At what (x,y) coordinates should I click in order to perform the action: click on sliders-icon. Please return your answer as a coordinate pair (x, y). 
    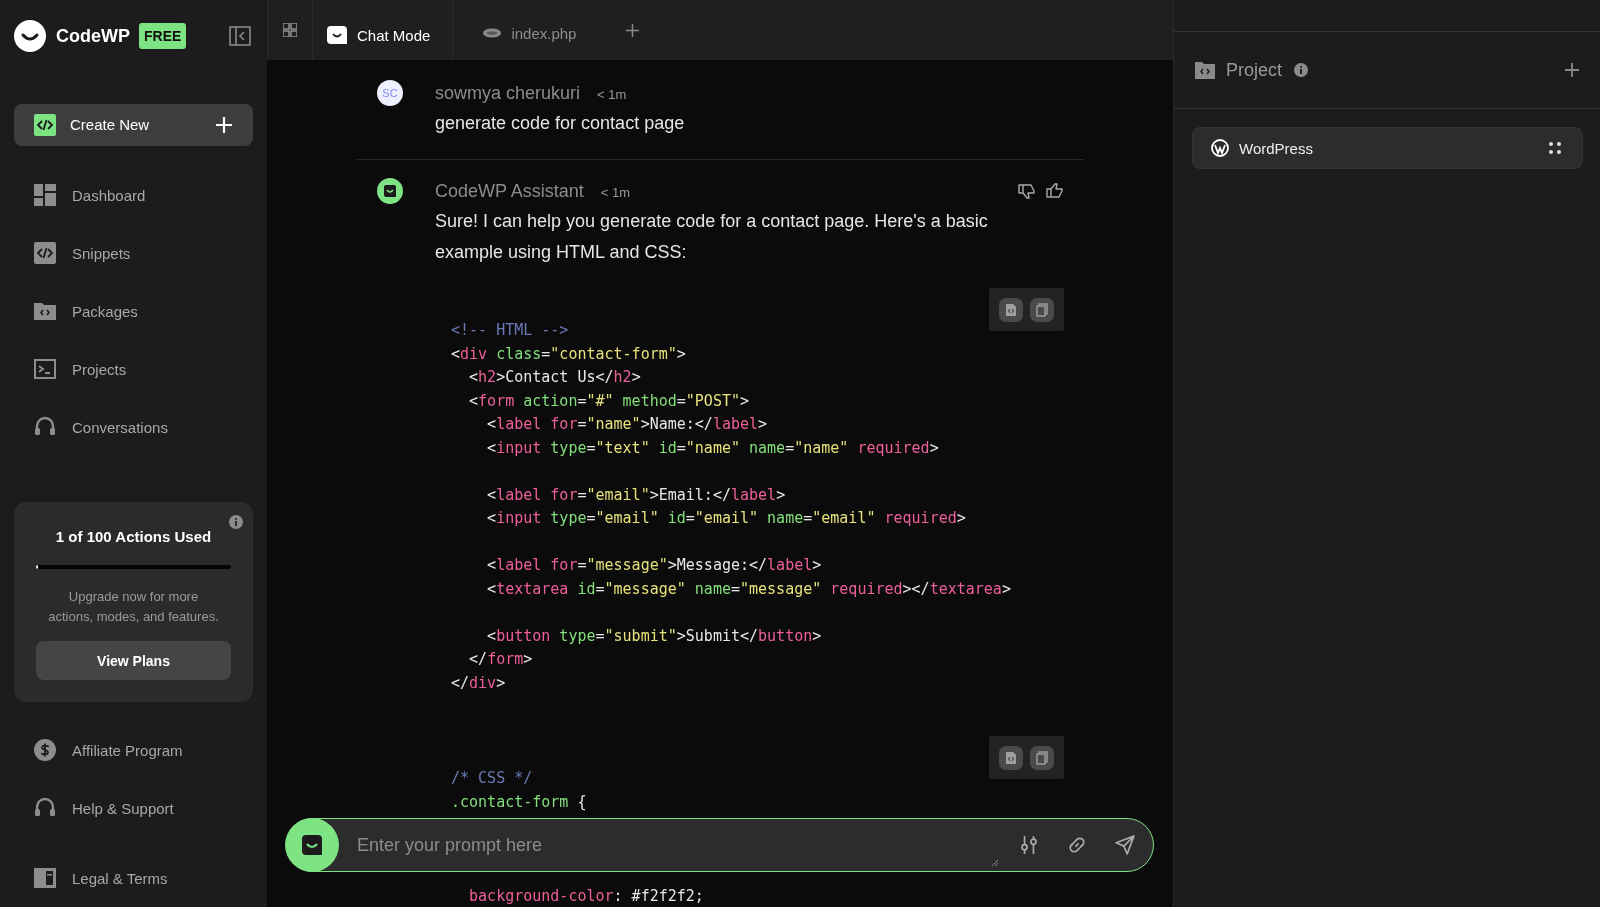
    Looking at the image, I should click on (1029, 845).